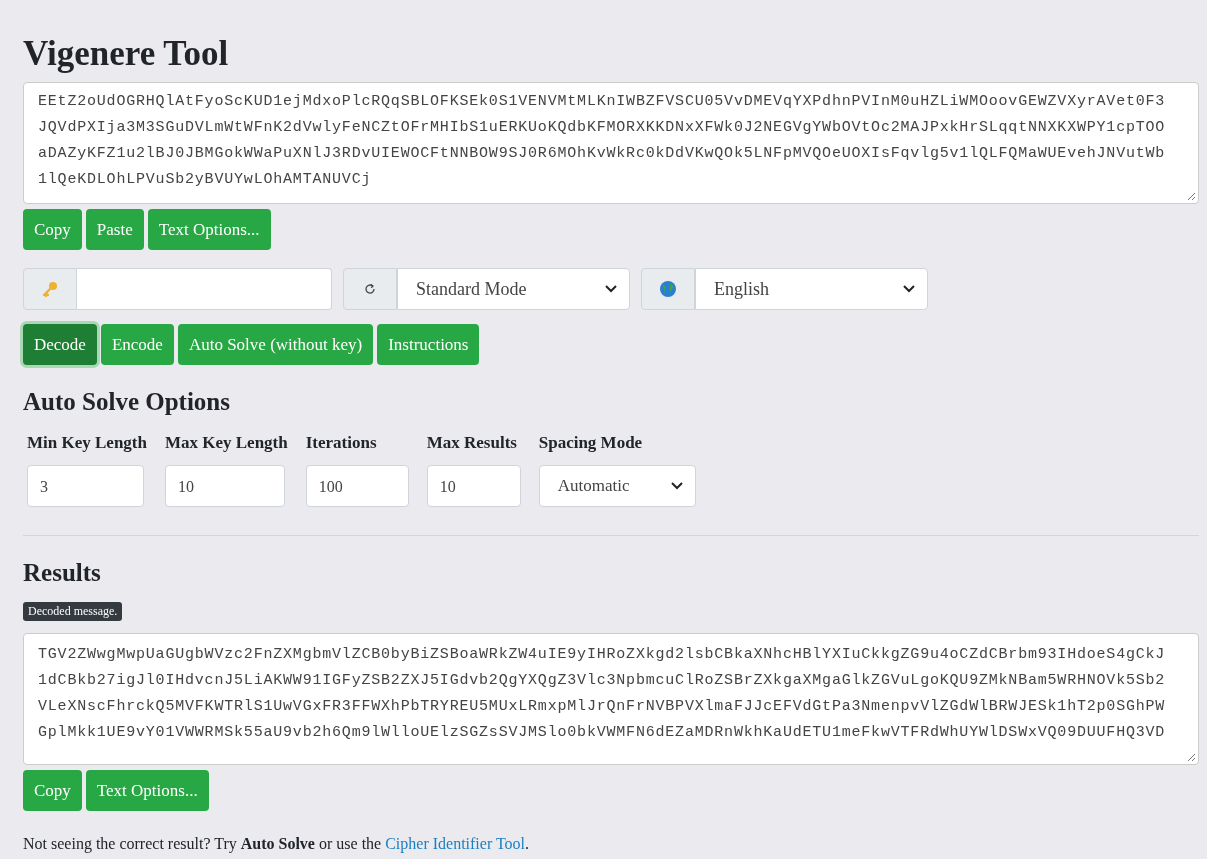 This screenshot has width=1207, height=859. I want to click on mode-select: Standard Mode, so click(513, 289).